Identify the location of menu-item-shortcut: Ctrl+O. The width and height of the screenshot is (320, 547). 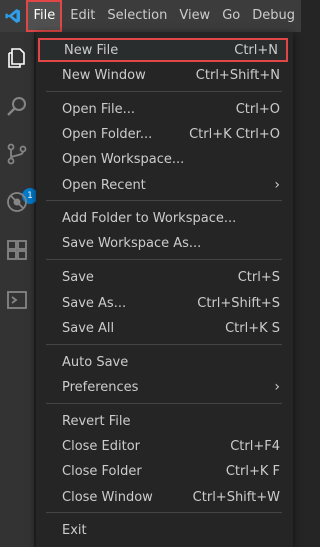
(257, 109).